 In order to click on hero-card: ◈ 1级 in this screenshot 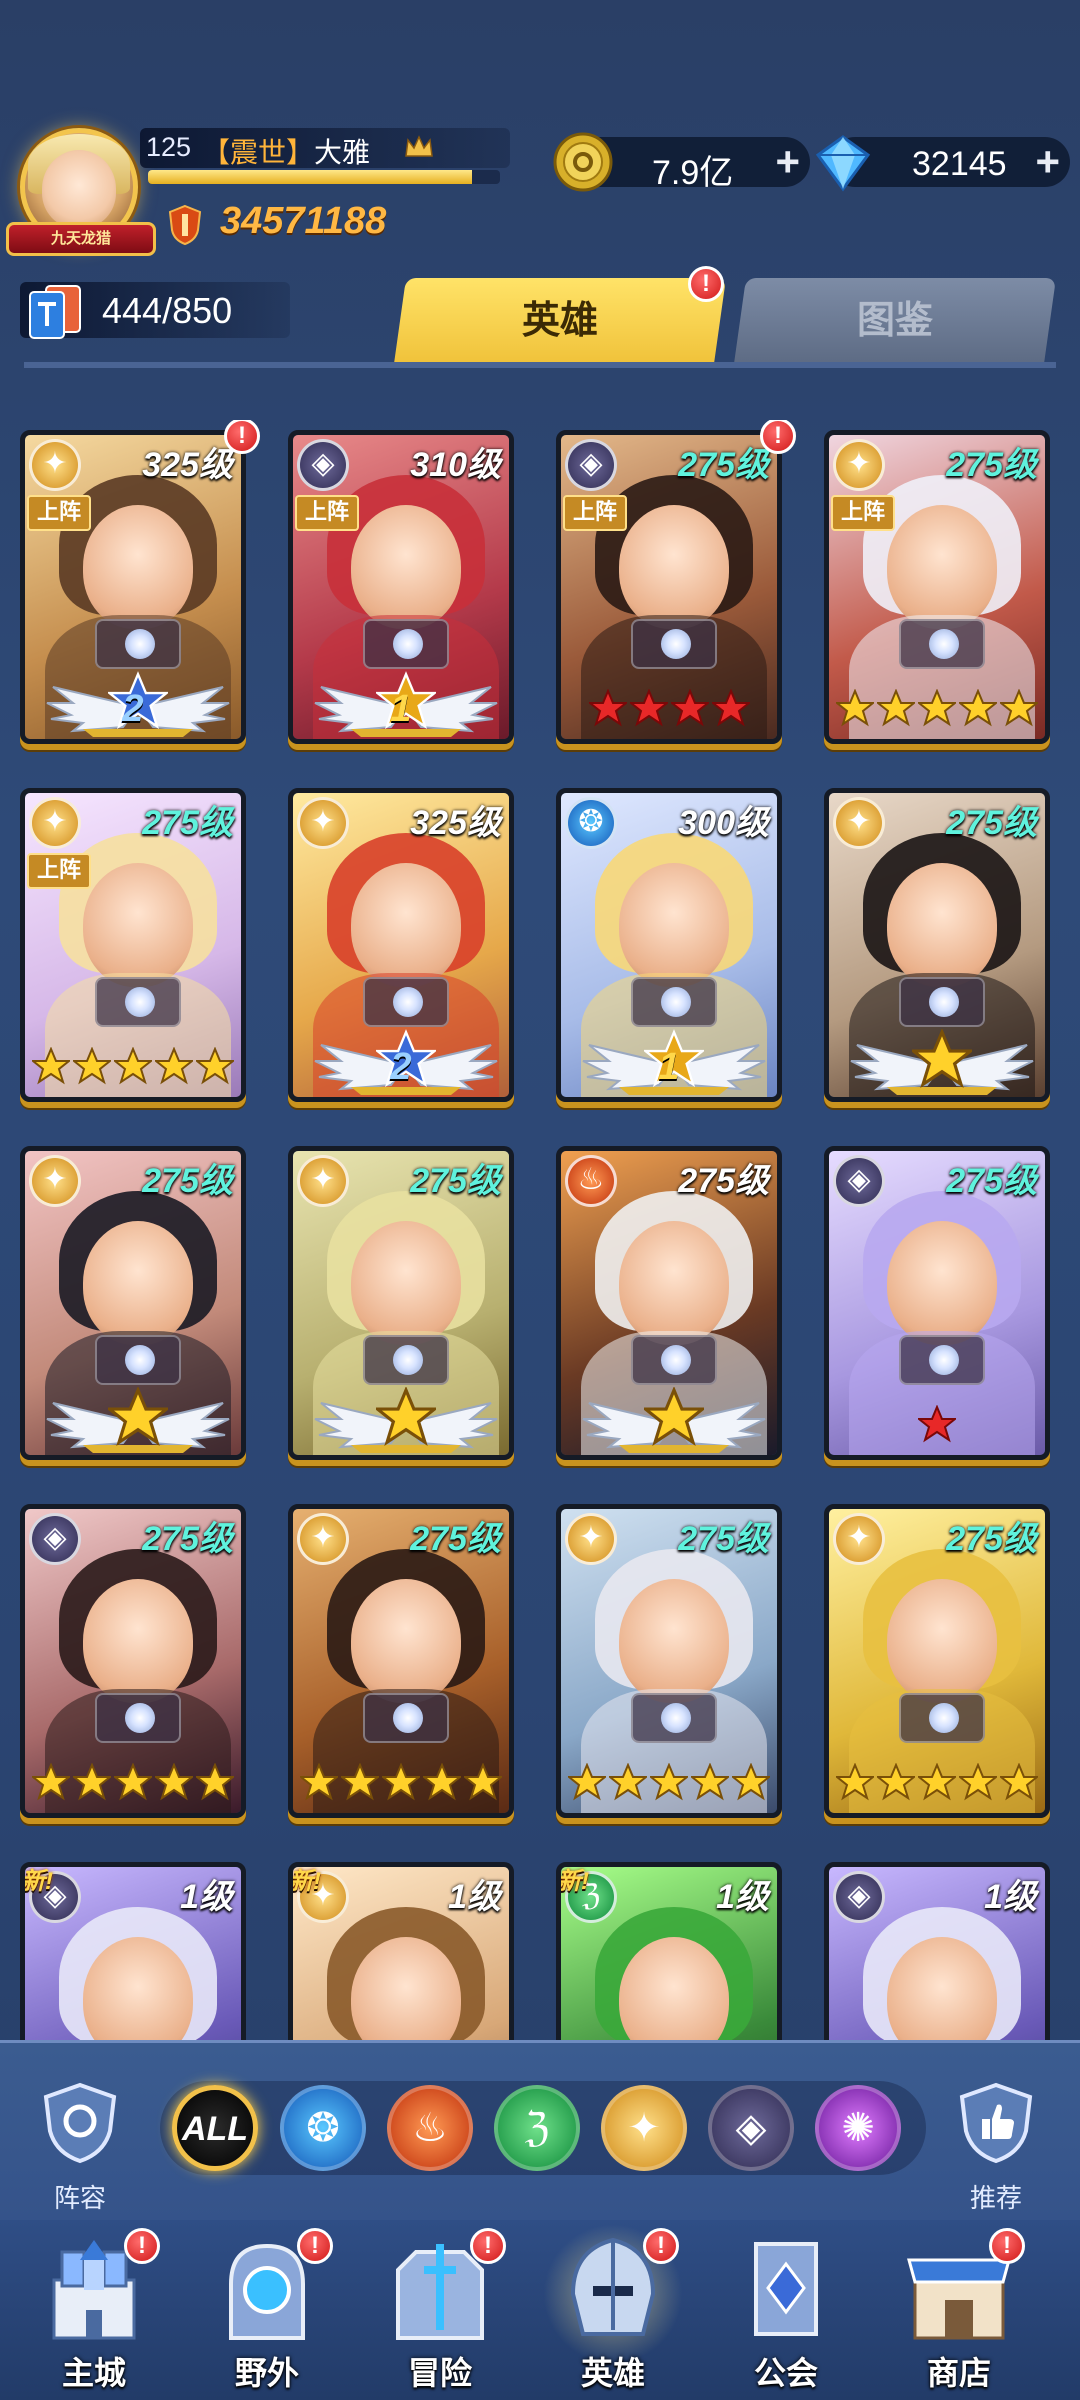, I will do `click(937, 1951)`.